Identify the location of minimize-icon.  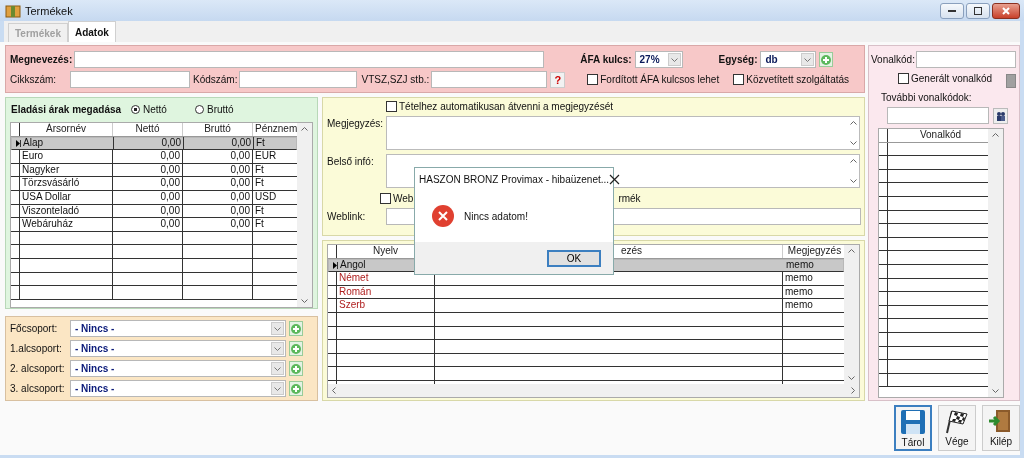
(952, 10).